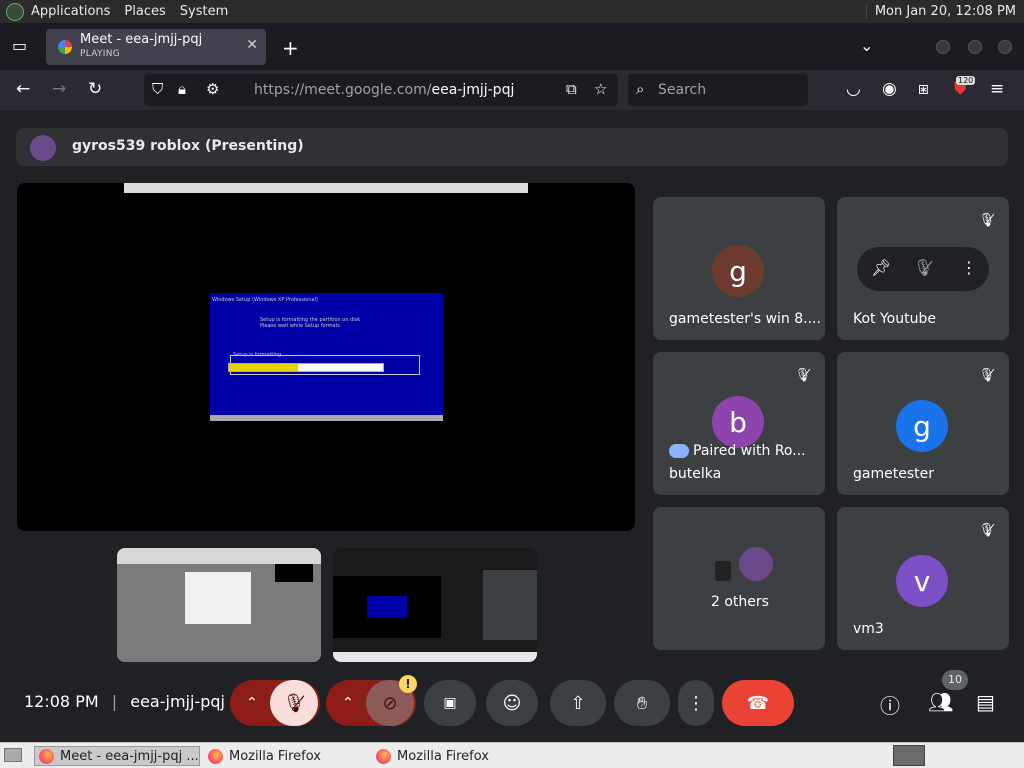  Describe the element at coordinates (100, 54) in the screenshot. I see `tab-playing-label: PLAYING` at that location.